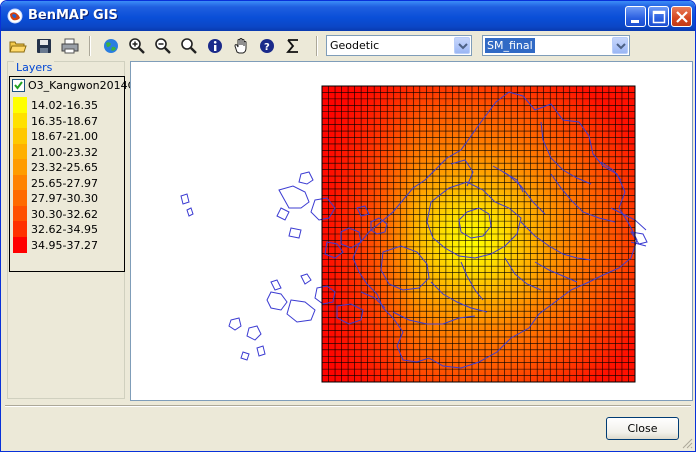  I want to click on zoom-out-button, so click(163, 46).